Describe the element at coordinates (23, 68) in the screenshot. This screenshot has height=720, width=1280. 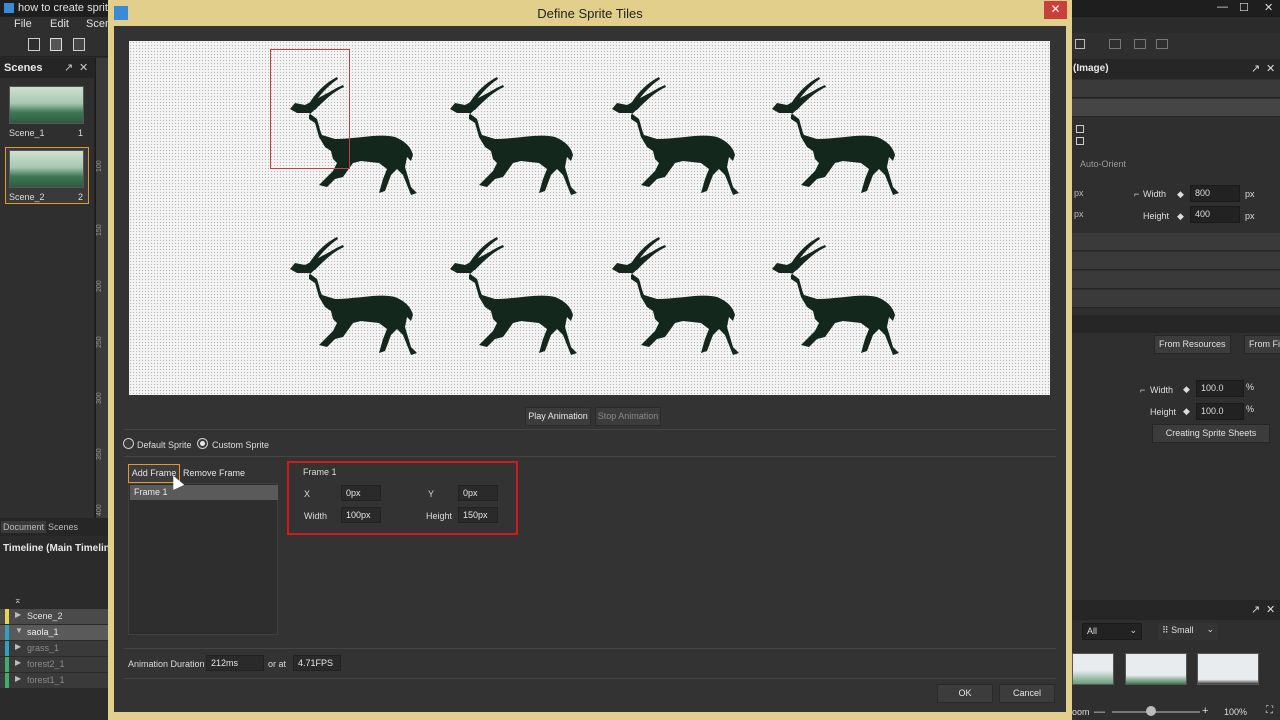
I see `scenes-panel-title: Scenes` at that location.